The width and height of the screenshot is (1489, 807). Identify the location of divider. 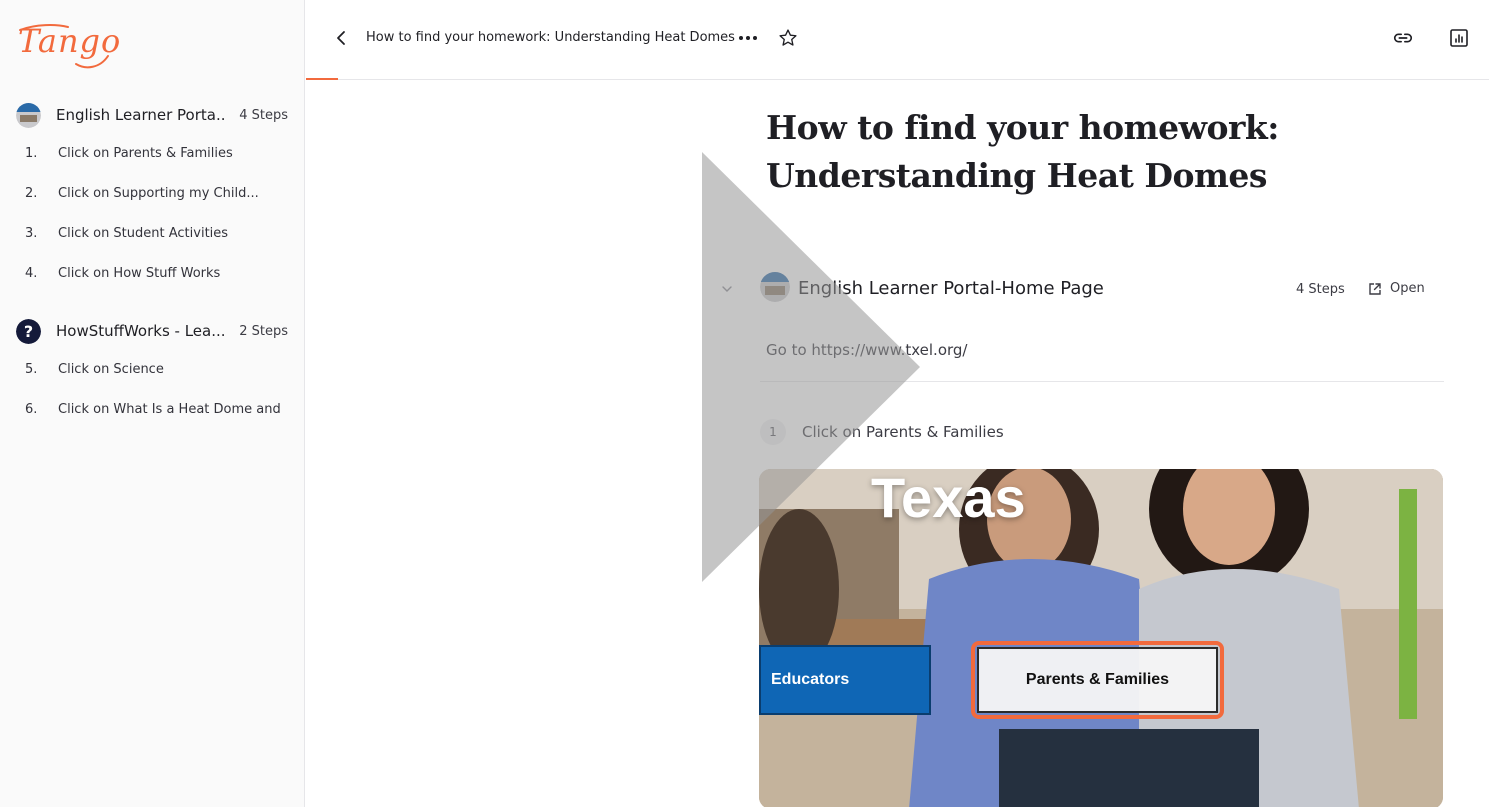
(1102, 381).